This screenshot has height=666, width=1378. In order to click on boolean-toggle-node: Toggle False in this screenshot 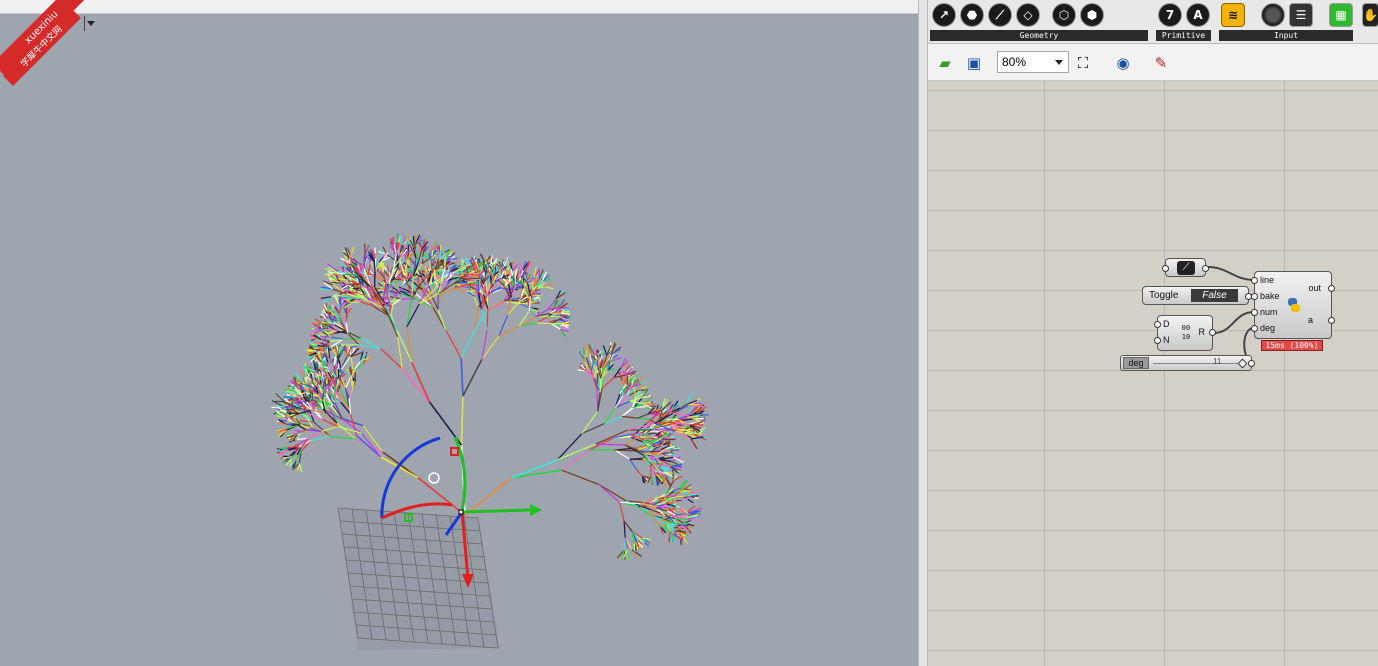, I will do `click(1197, 295)`.